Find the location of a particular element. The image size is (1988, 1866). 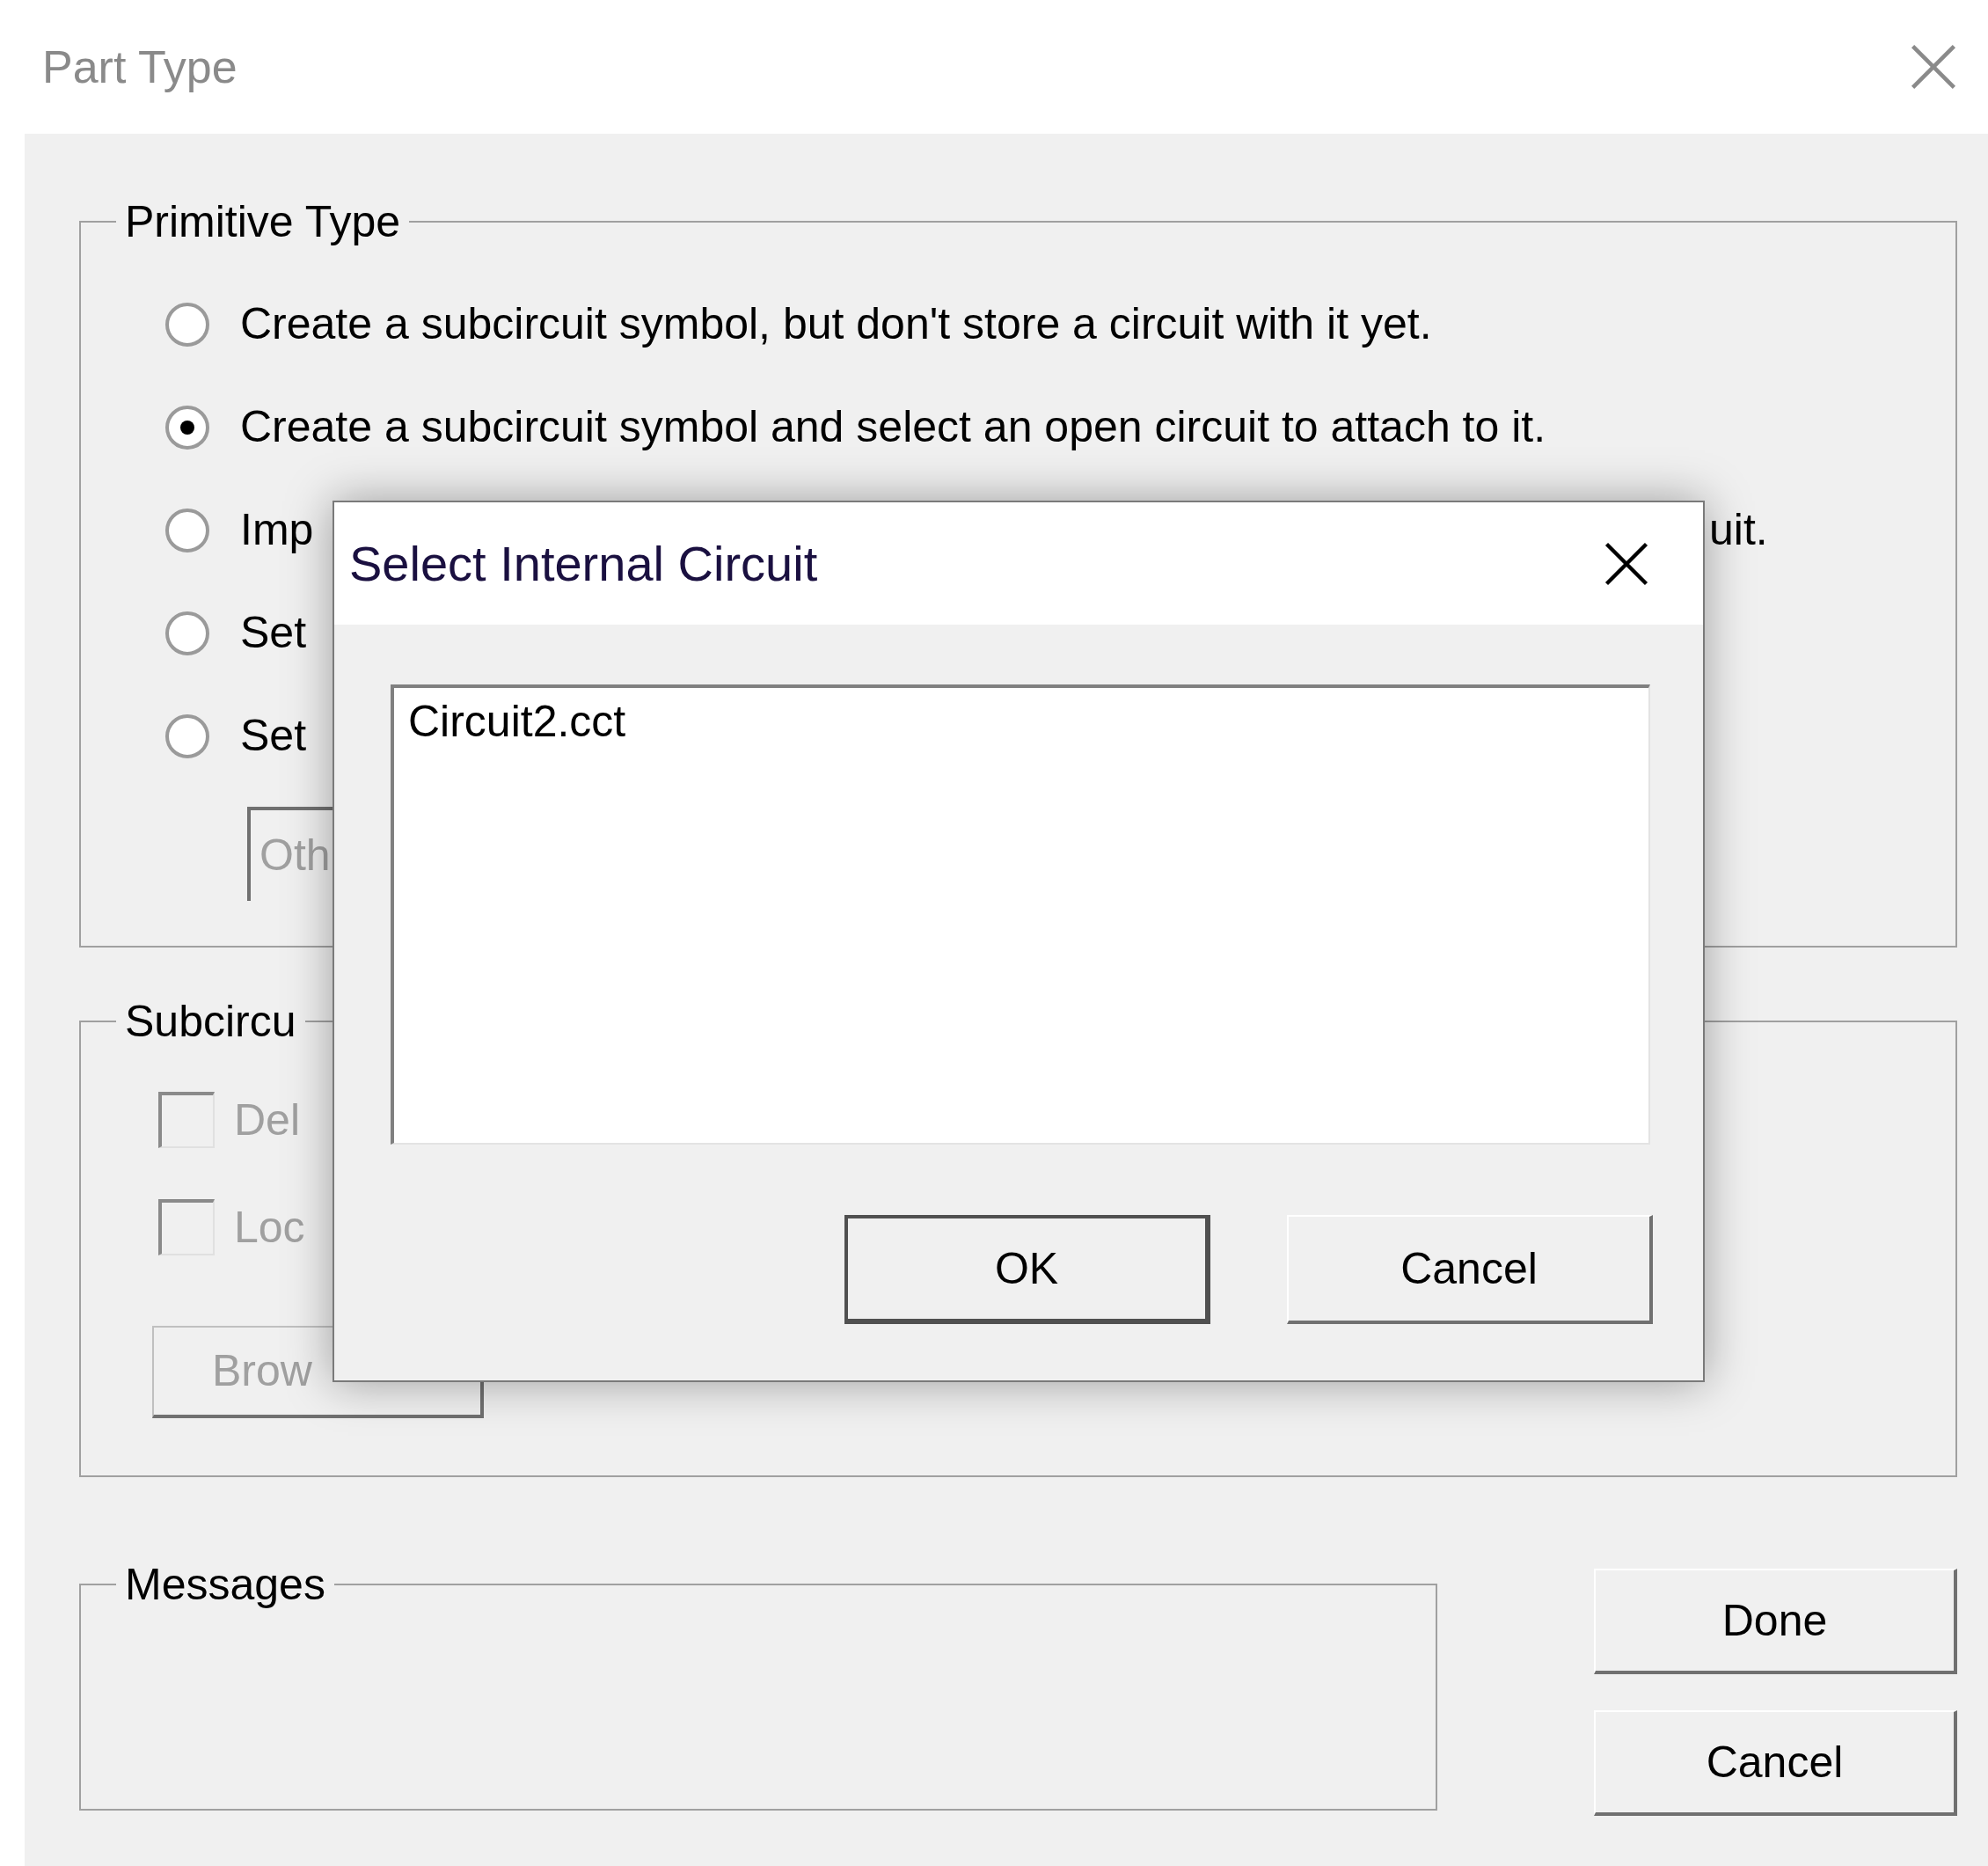

window-title: Part Type is located at coordinates (140, 67).